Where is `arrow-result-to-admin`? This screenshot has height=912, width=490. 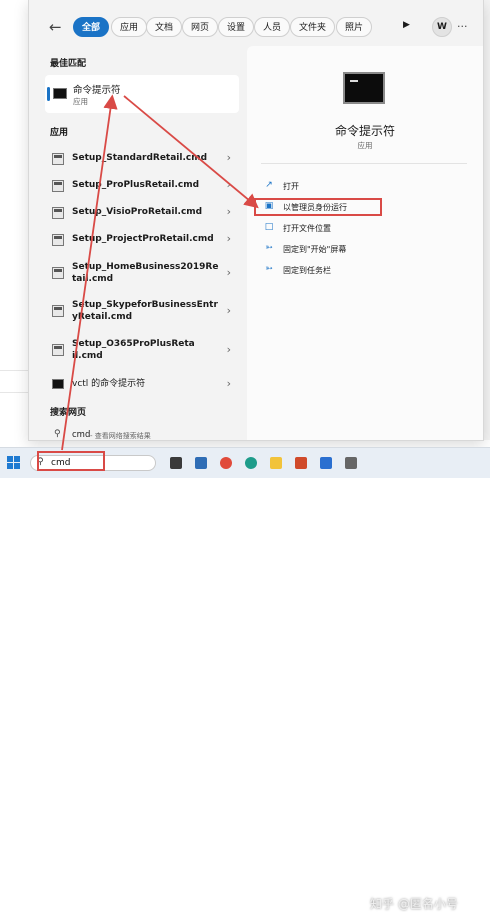 arrow-result-to-admin is located at coordinates (191, 152).